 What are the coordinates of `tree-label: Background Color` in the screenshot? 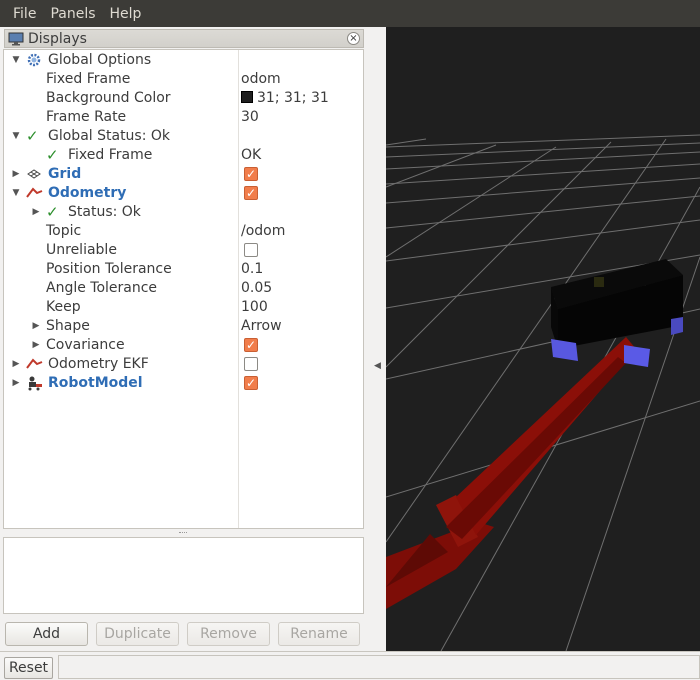 It's located at (108, 98).